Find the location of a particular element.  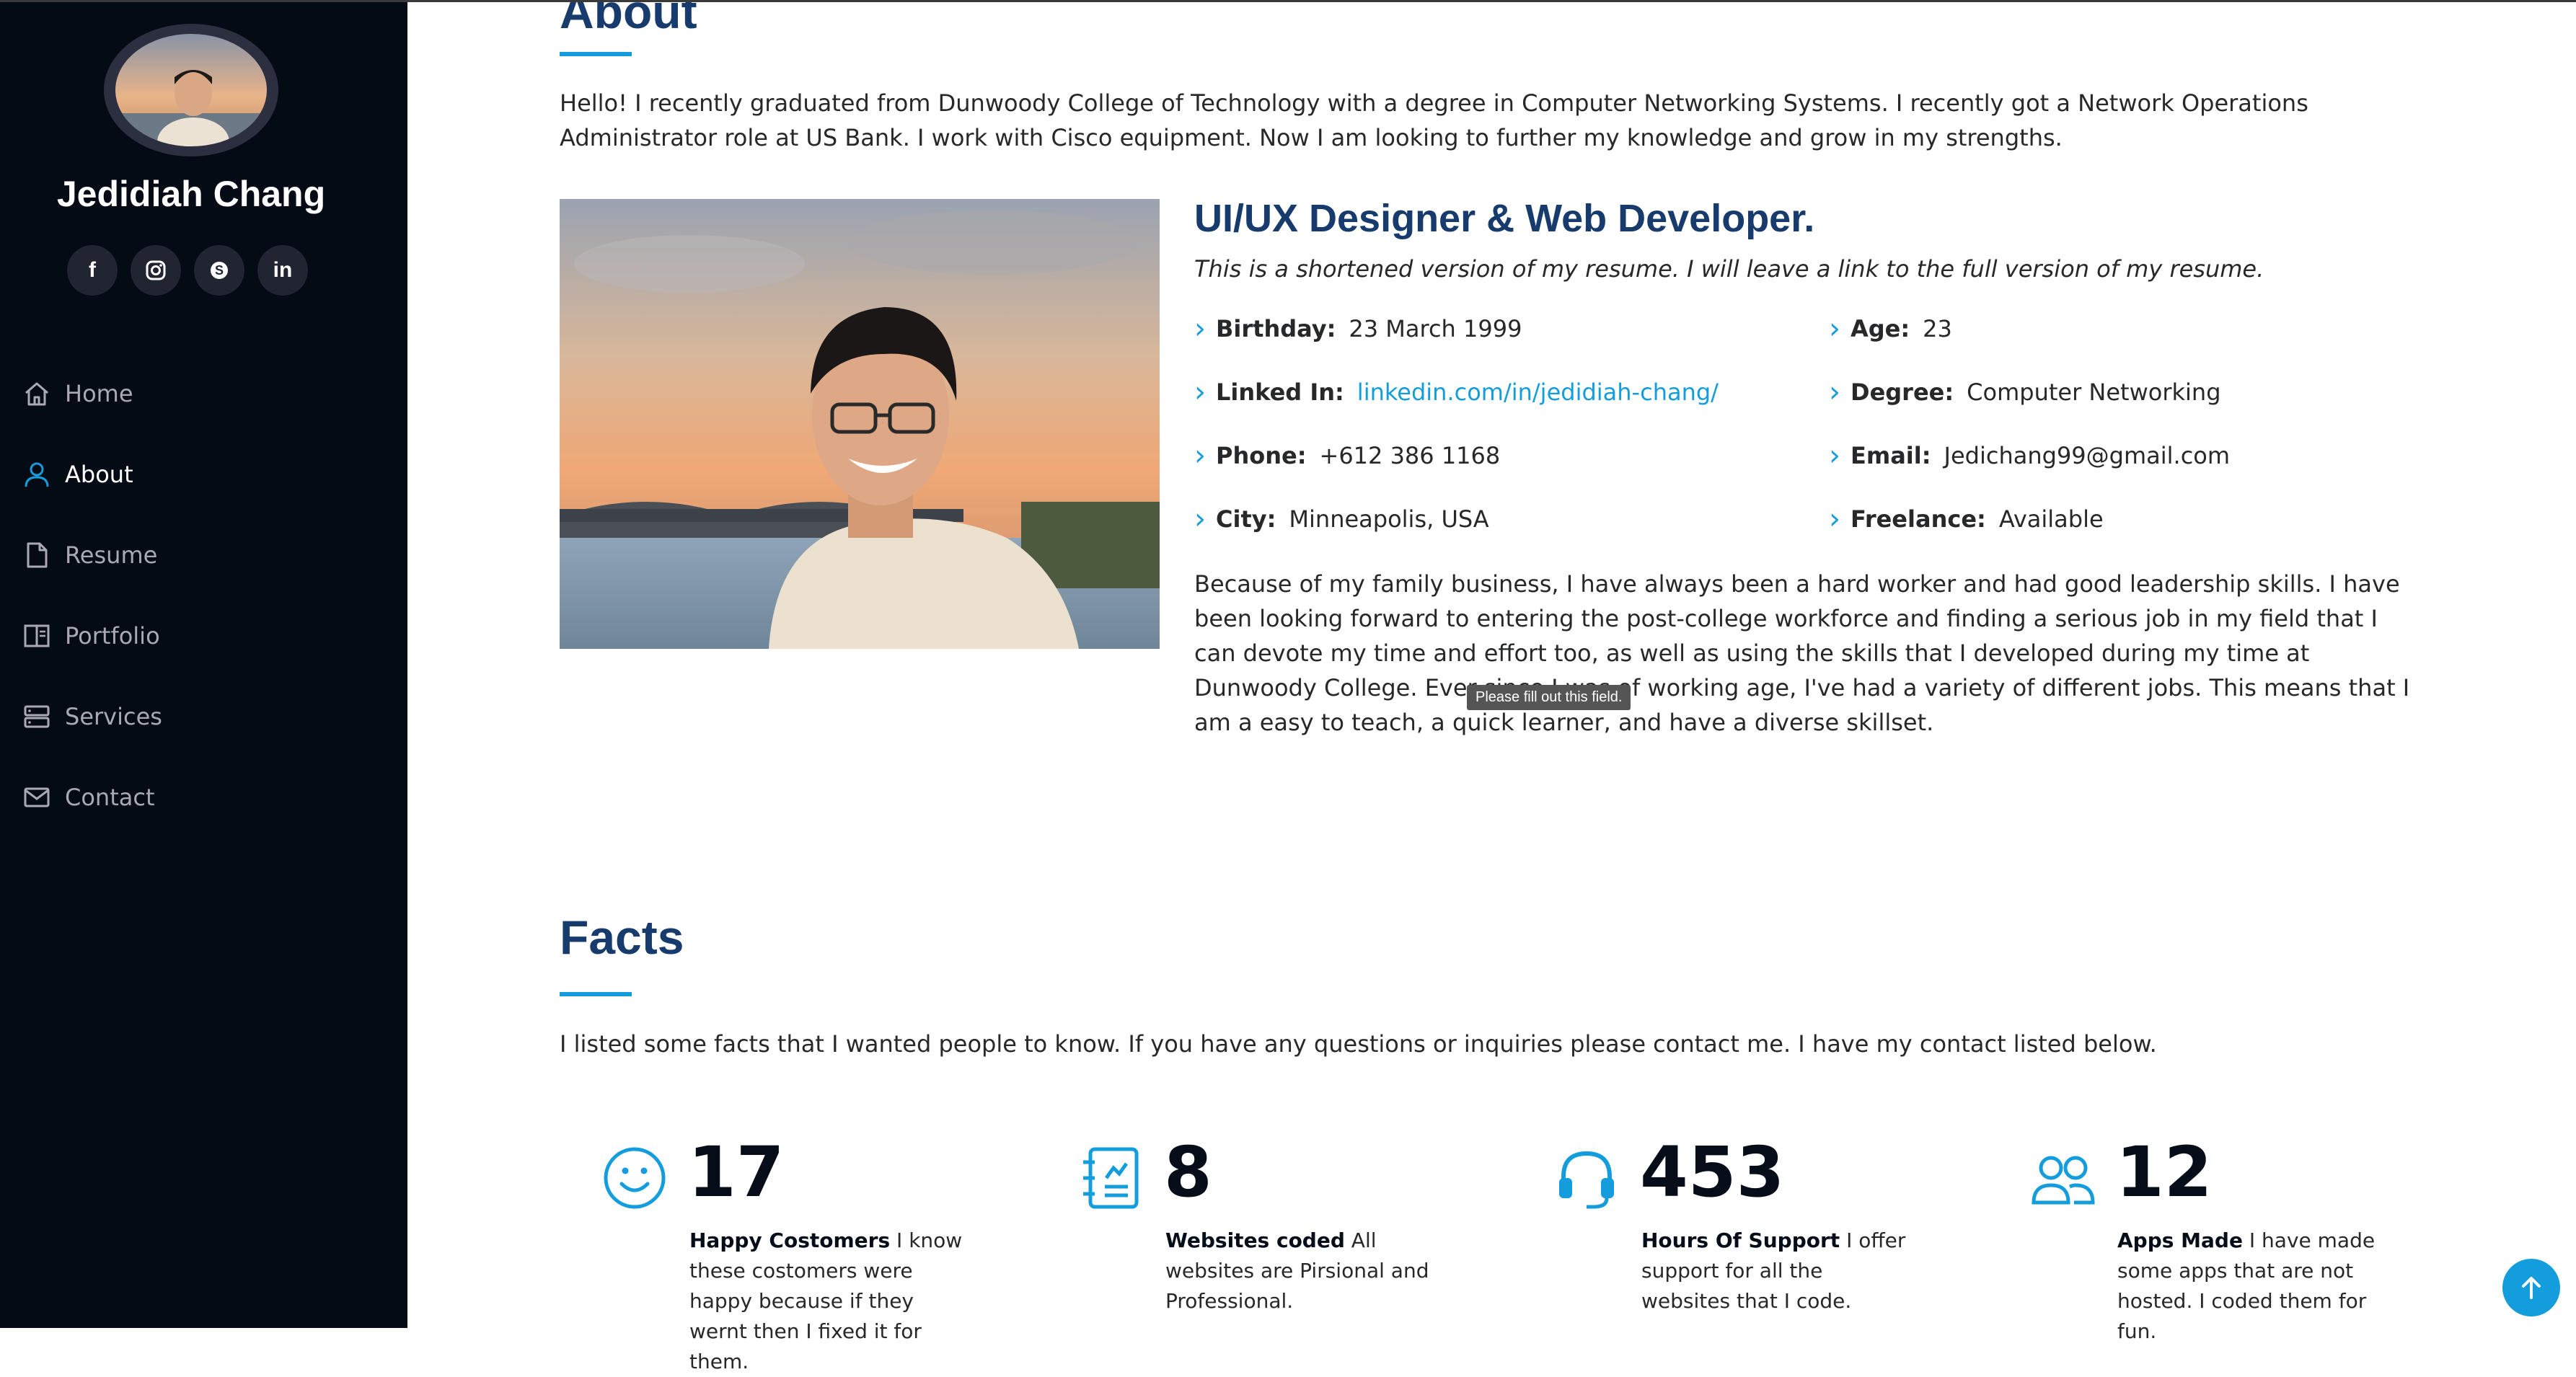

facts-heading-underline is located at coordinates (596, 994).